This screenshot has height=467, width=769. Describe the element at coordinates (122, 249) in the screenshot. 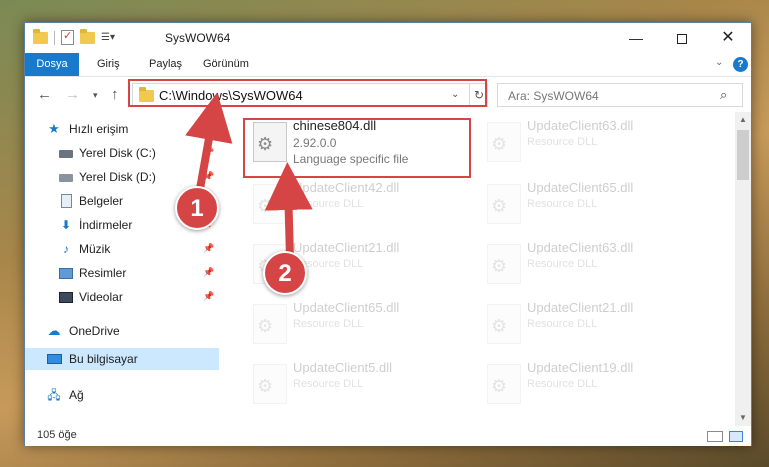

I see `sidebar-item-music: ♪ Müzik 📌` at that location.